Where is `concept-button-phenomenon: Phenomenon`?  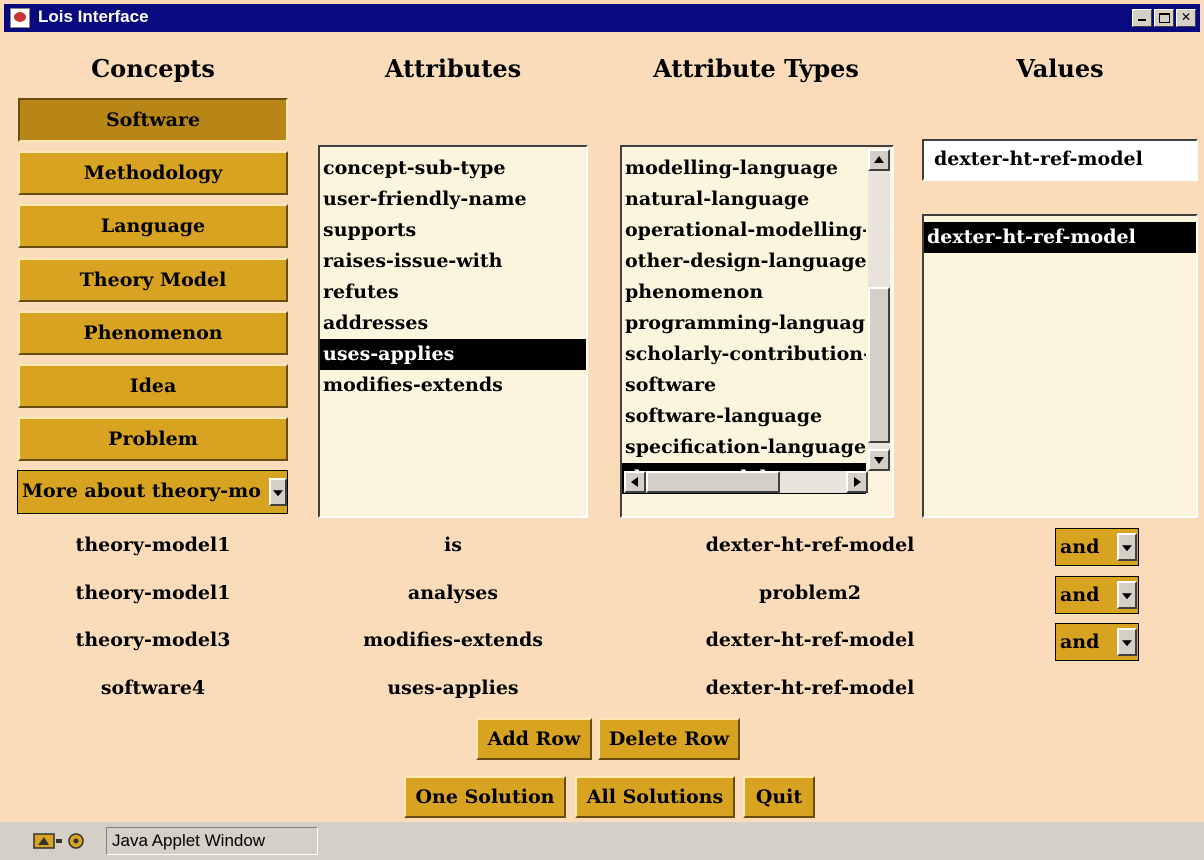
concept-button-phenomenon: Phenomenon is located at coordinates (153, 333).